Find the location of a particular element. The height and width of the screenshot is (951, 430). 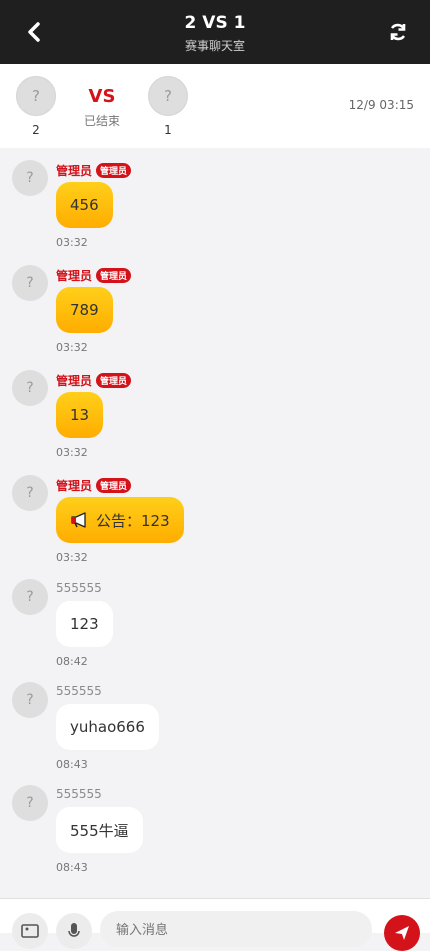

away-team: ? 1 is located at coordinates (168, 106).